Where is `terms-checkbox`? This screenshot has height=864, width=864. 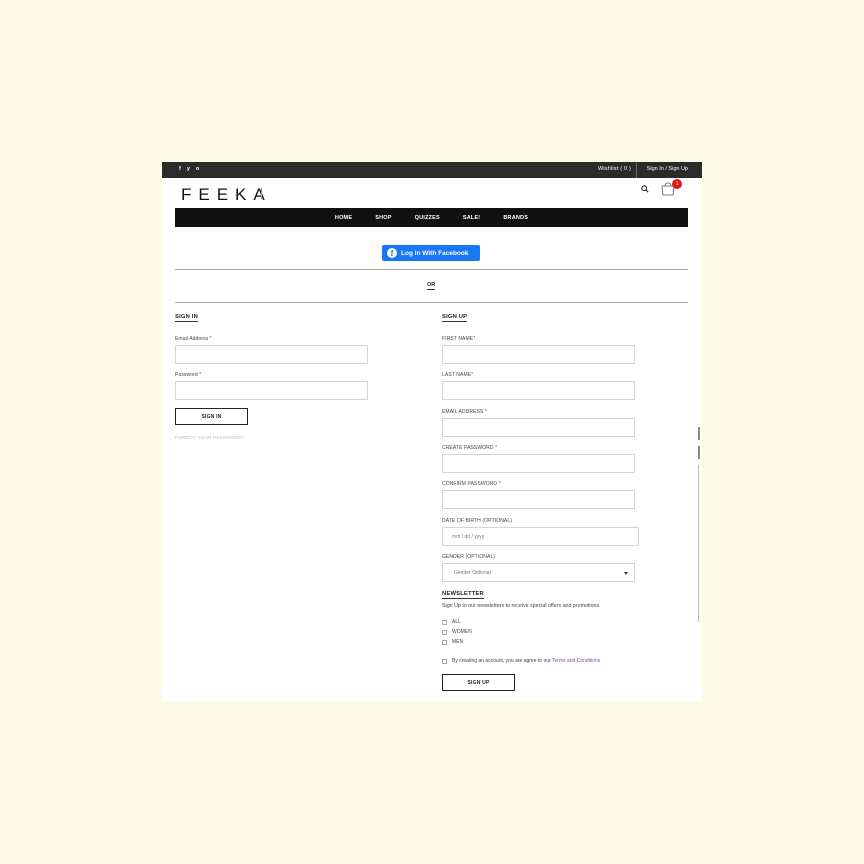
terms-checkbox is located at coordinates (444, 661).